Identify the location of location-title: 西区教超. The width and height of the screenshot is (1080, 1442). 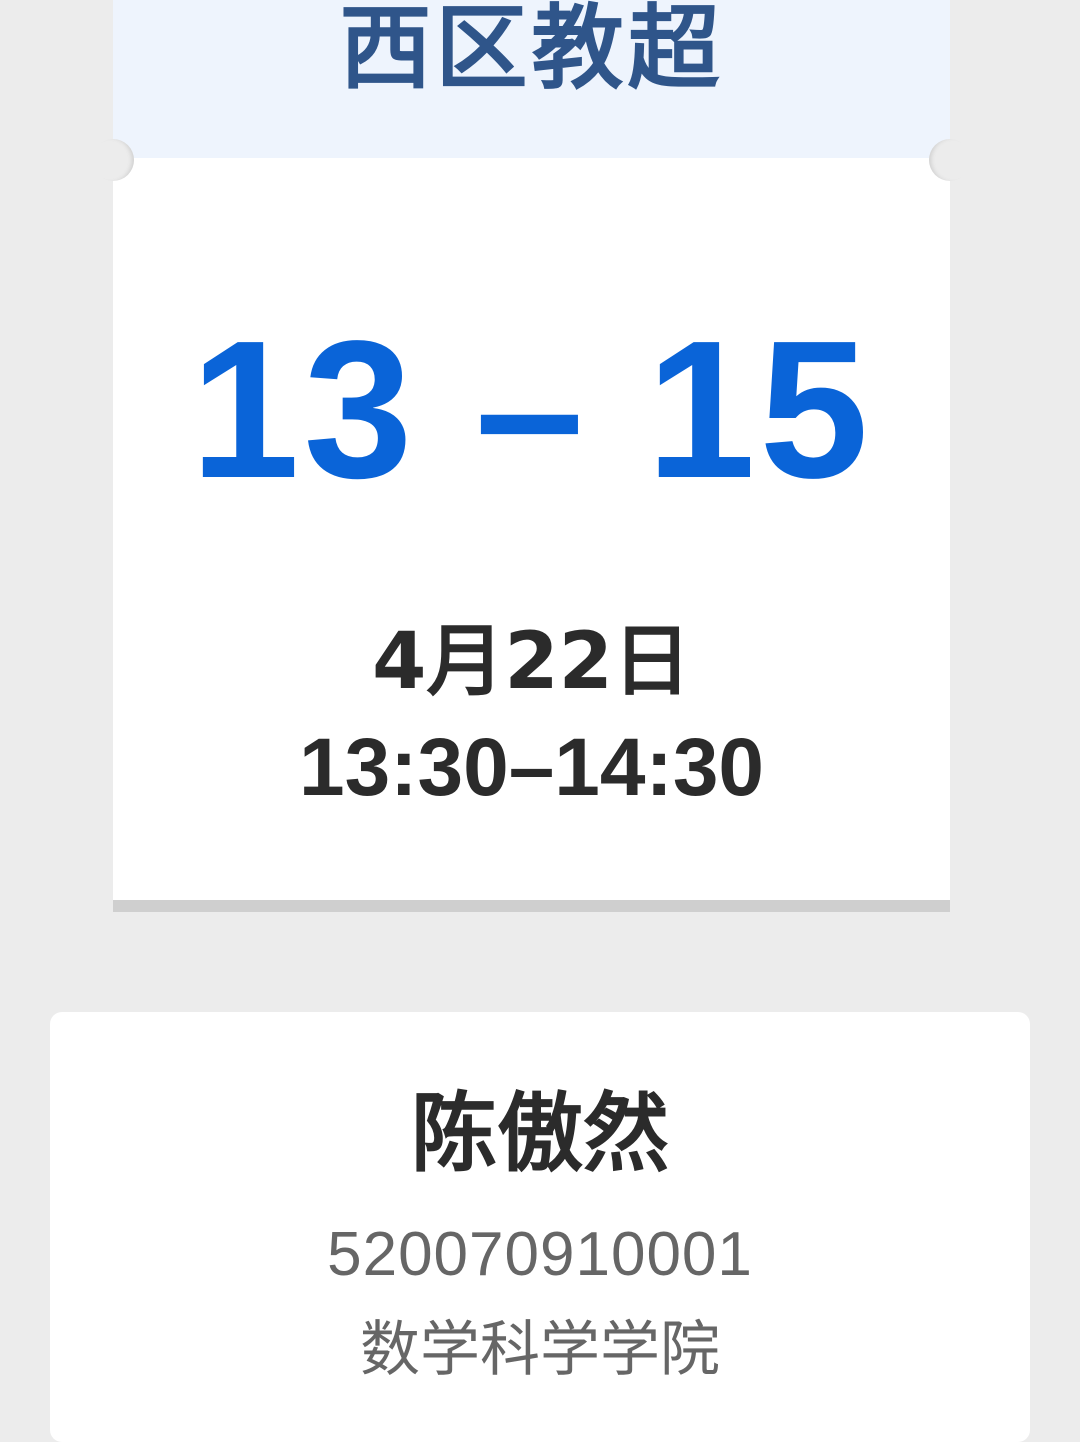
(531, 51).